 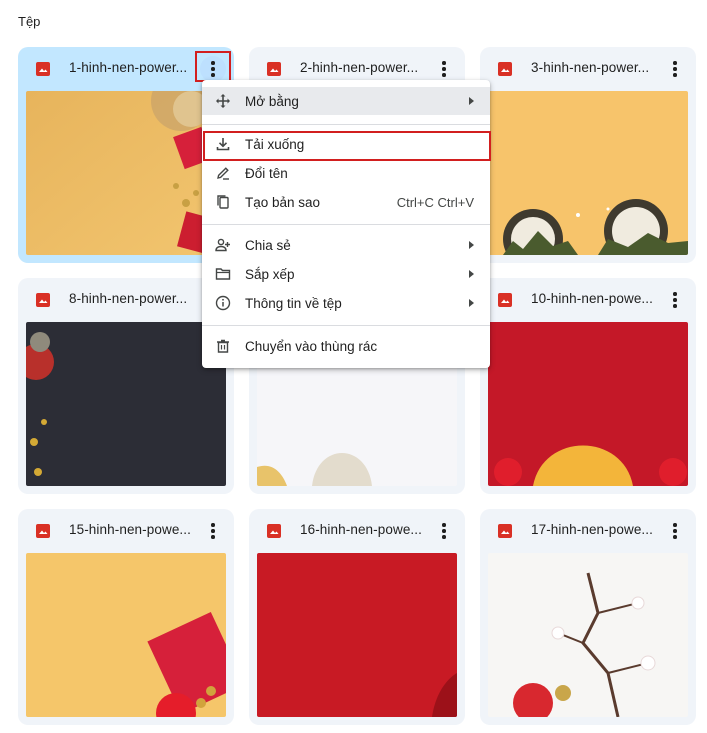 What do you see at coordinates (346, 144) in the screenshot?
I see `menu-item-download: Tải xuống` at bounding box center [346, 144].